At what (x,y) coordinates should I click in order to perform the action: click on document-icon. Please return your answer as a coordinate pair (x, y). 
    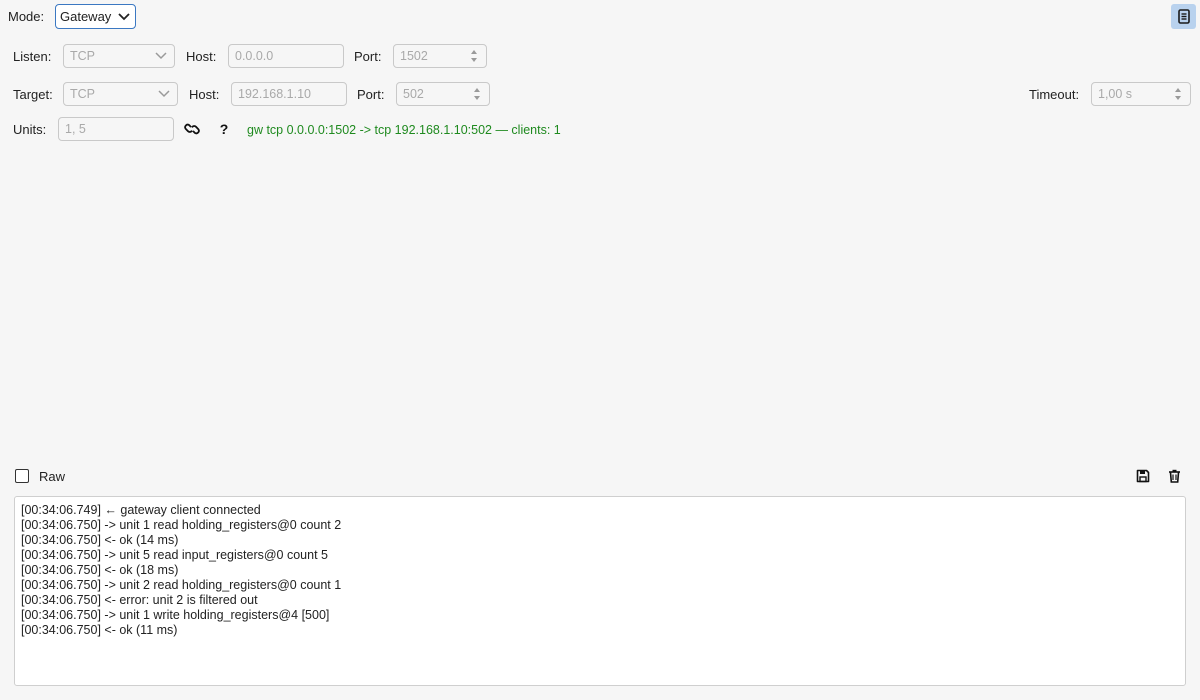
    Looking at the image, I should click on (1183, 16).